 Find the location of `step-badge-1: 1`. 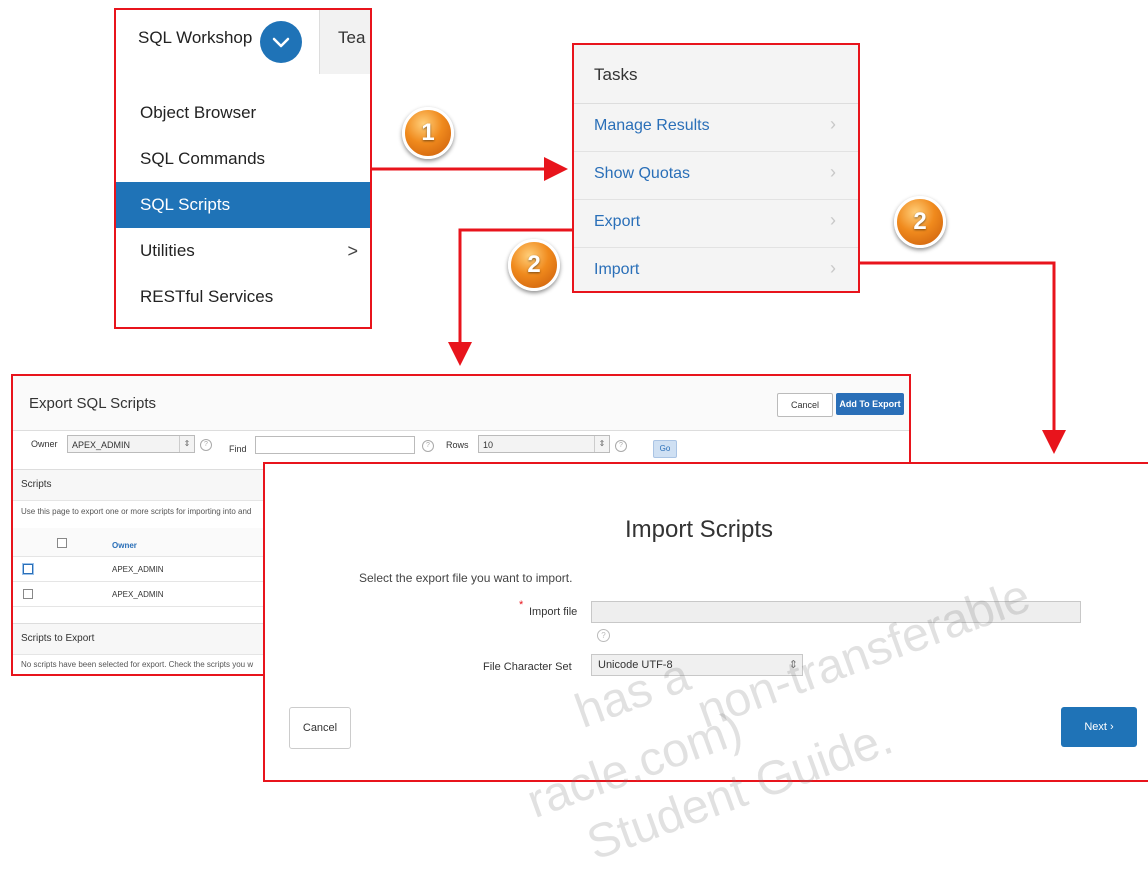

step-badge-1: 1 is located at coordinates (428, 133).